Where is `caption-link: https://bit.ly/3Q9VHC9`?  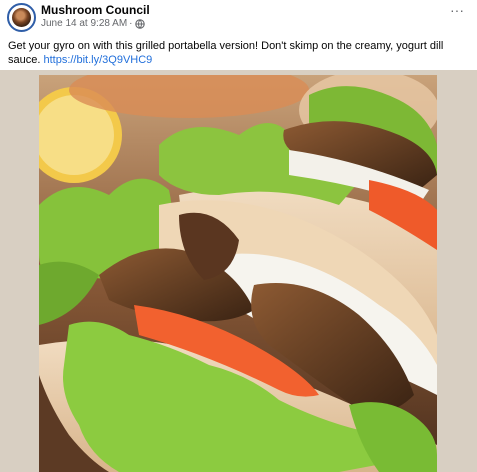
caption-link: https://bit.ly/3Q9VHC9 is located at coordinates (97, 60).